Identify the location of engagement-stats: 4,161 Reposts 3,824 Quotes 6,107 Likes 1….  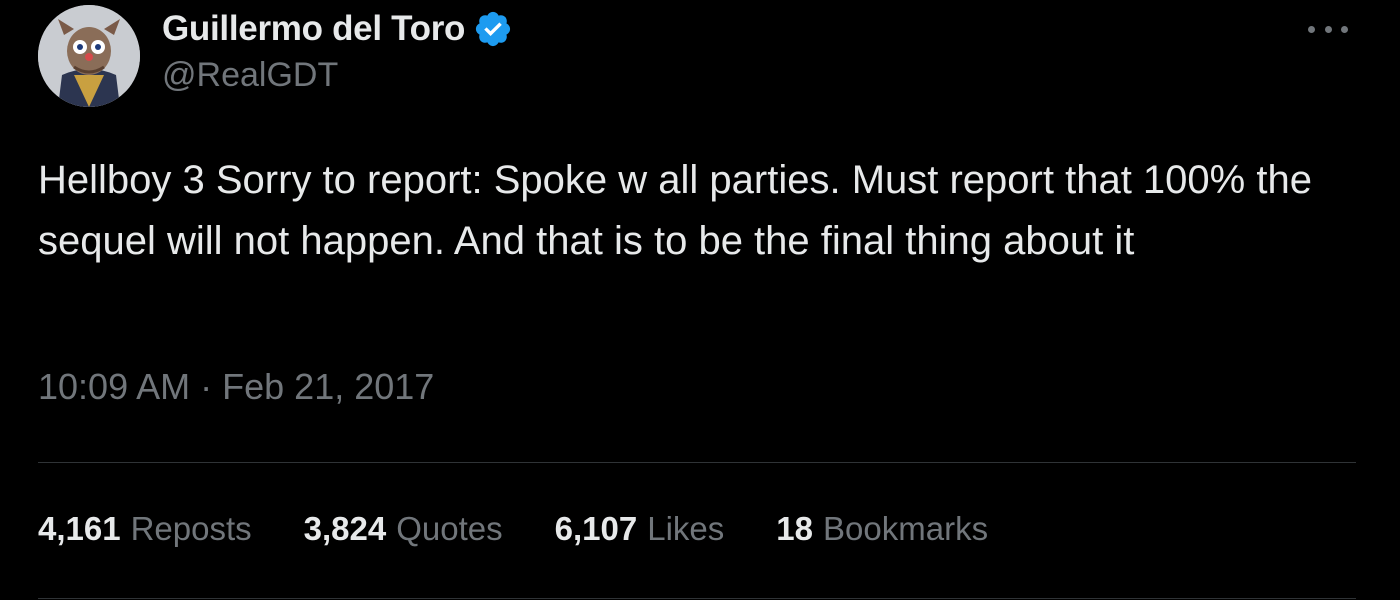
(539, 529).